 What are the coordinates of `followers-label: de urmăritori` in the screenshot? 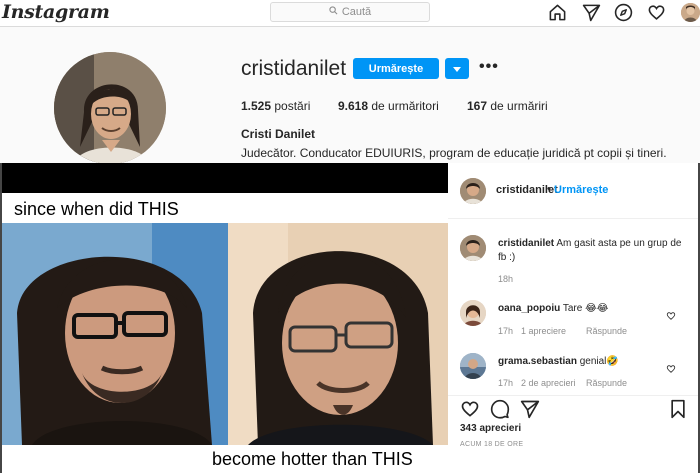 It's located at (405, 106).